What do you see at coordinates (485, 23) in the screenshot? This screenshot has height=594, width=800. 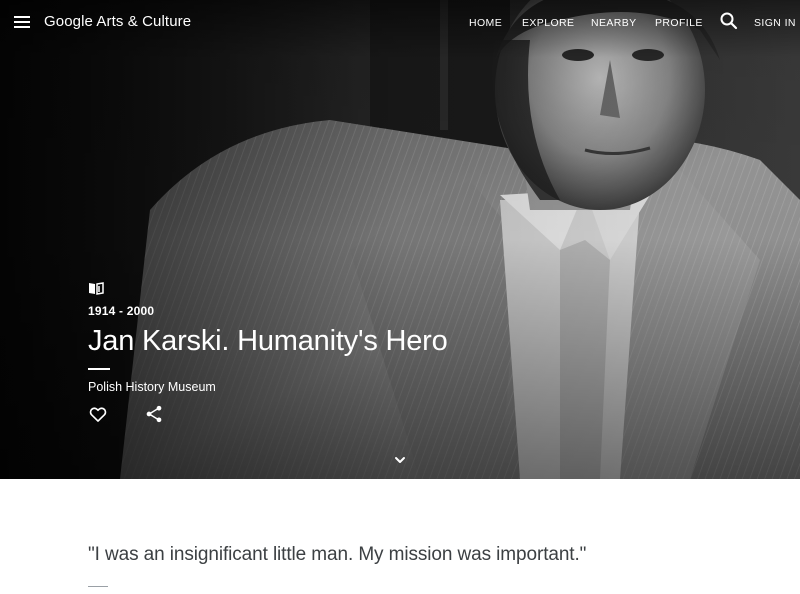 I see `nav-home: HOME` at bounding box center [485, 23].